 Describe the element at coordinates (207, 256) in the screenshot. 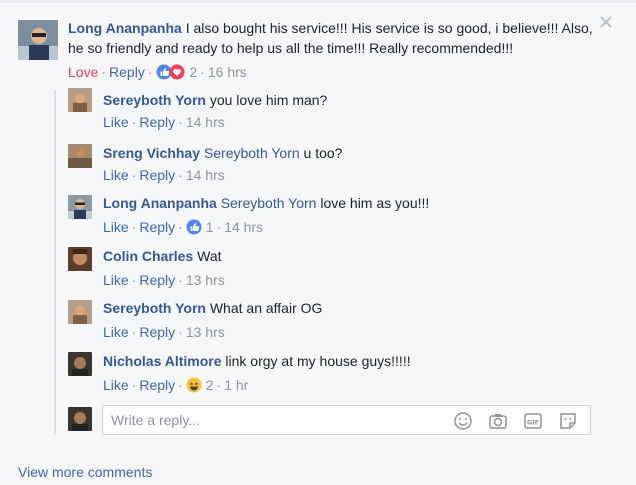

I see `comment-text: Wat` at that location.